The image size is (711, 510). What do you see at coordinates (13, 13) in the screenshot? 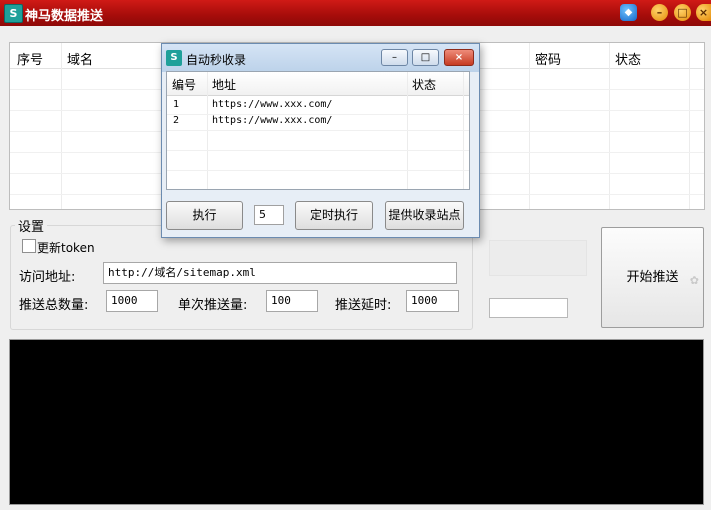
I see `app-logo-icon: S` at bounding box center [13, 13].